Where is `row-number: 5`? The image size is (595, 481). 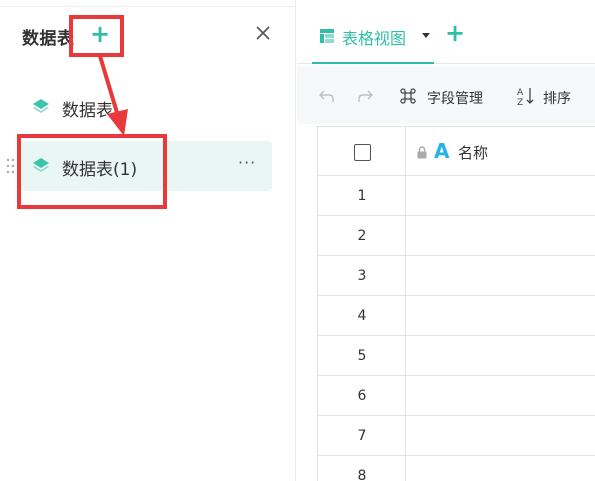
row-number: 5 is located at coordinates (362, 356).